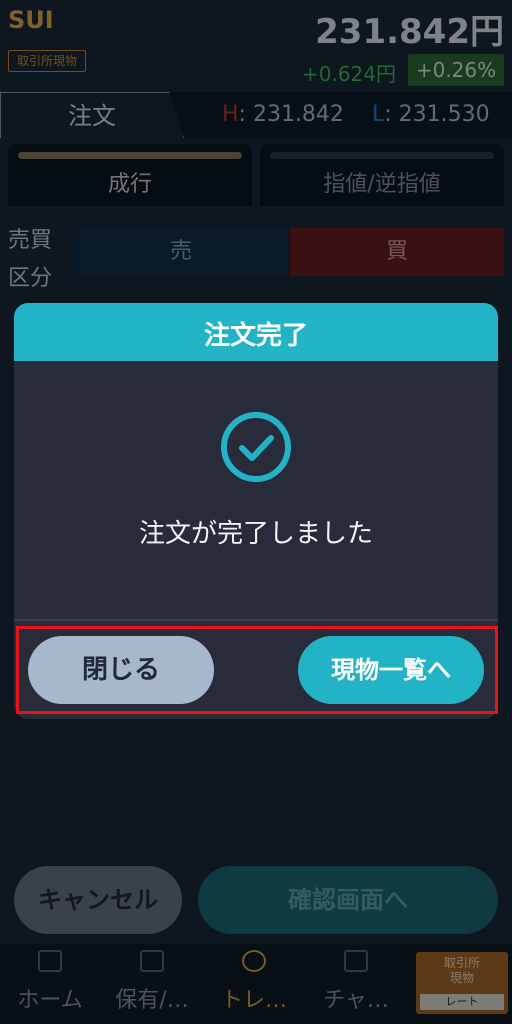 The image size is (512, 1024). I want to click on dialog-header: 注文完了, so click(256, 332).